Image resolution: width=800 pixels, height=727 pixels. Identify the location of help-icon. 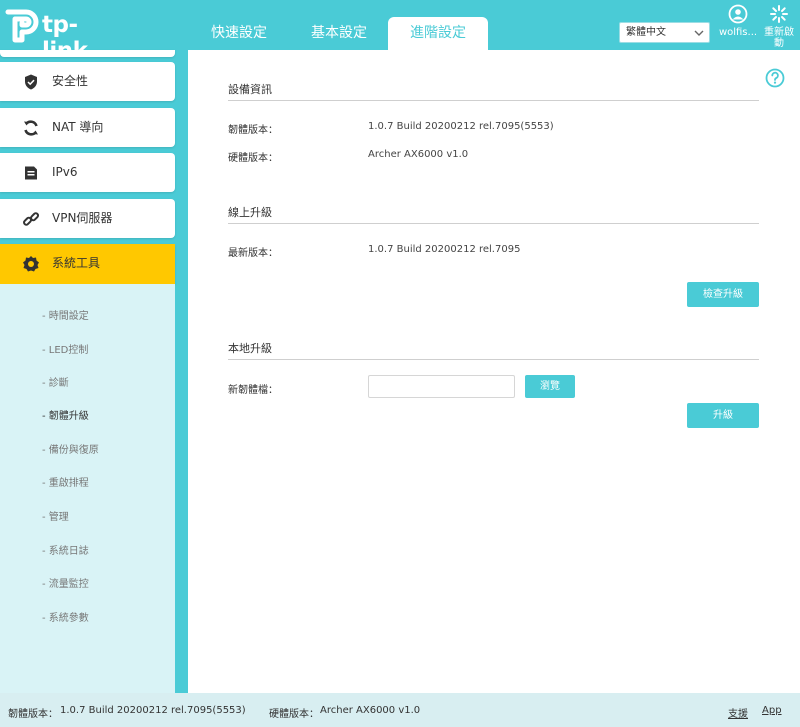
(775, 78).